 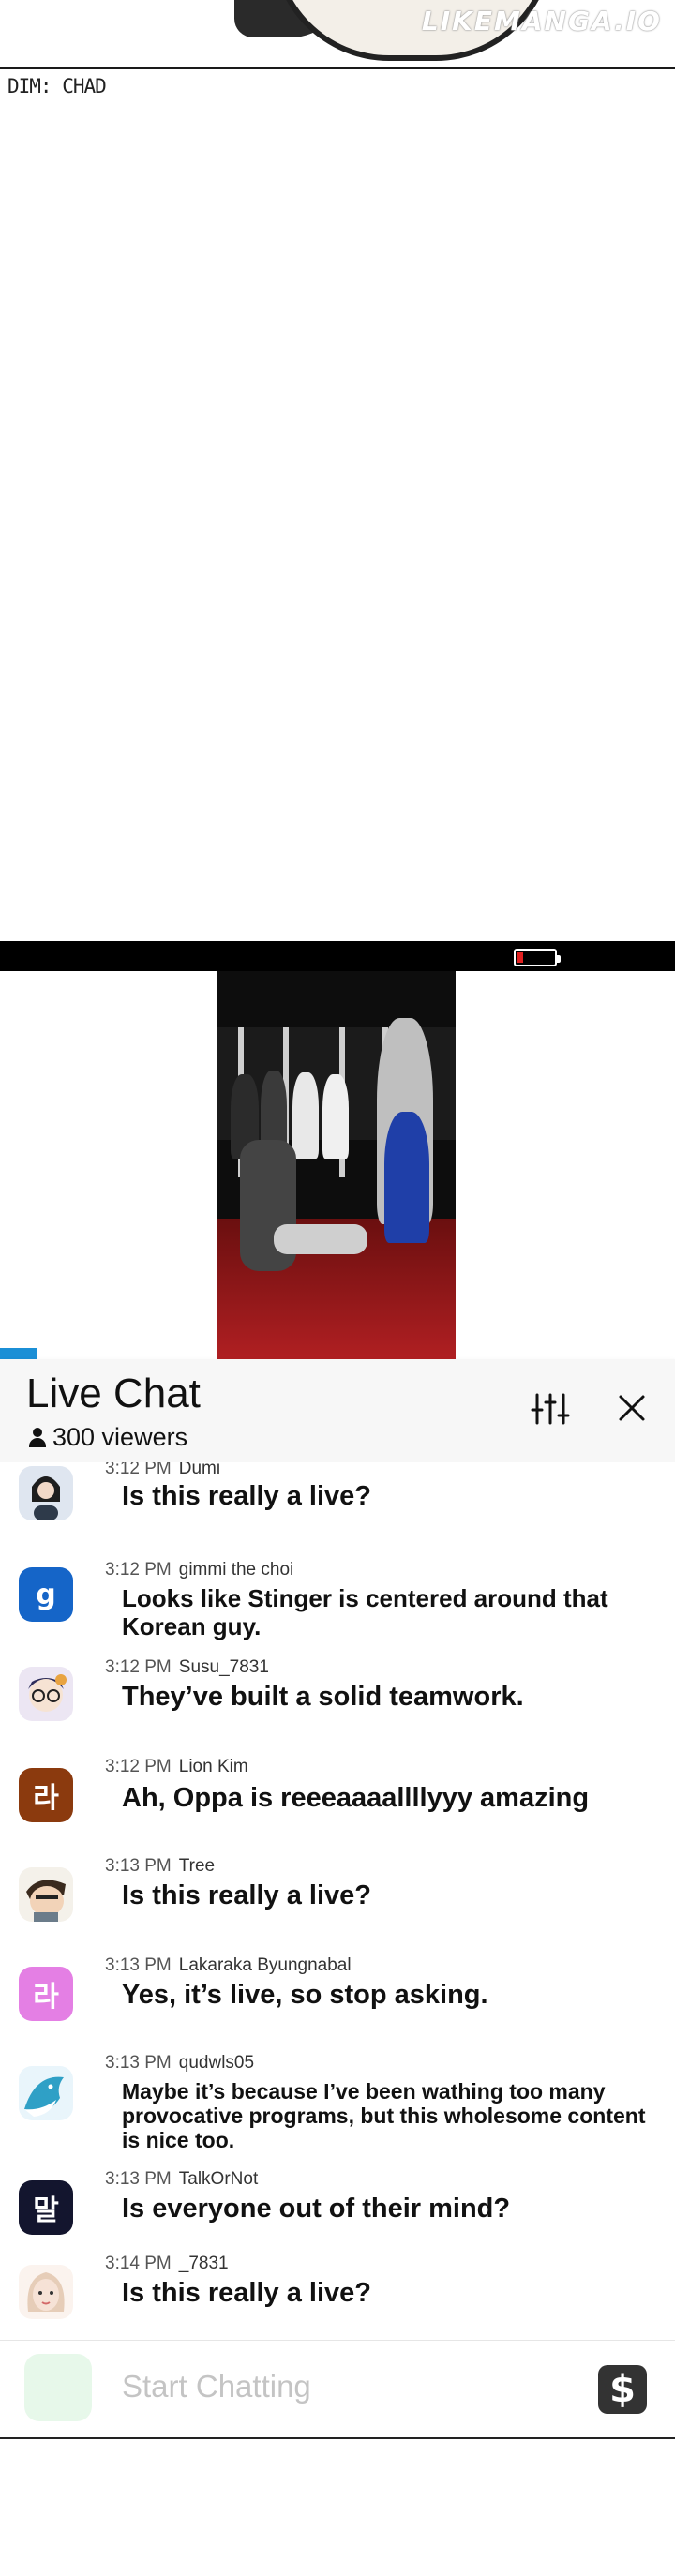 What do you see at coordinates (337, 2388) in the screenshot?
I see `chat-input-bar: Start Chatting $` at bounding box center [337, 2388].